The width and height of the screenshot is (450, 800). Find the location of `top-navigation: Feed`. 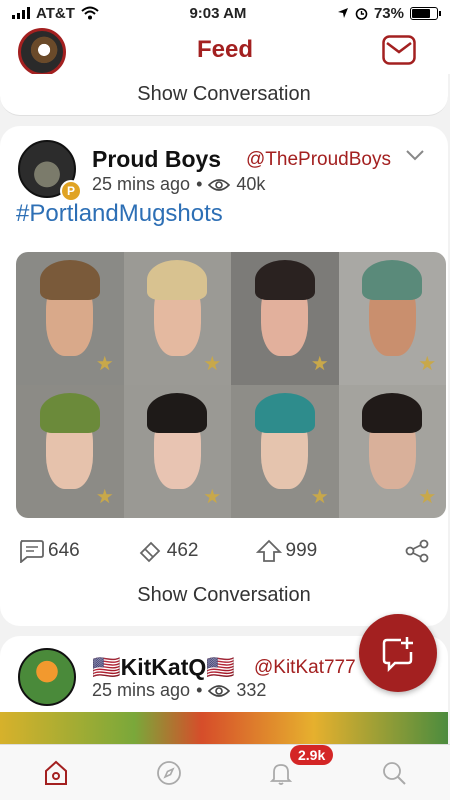

top-navigation: Feed is located at coordinates (225, 51).